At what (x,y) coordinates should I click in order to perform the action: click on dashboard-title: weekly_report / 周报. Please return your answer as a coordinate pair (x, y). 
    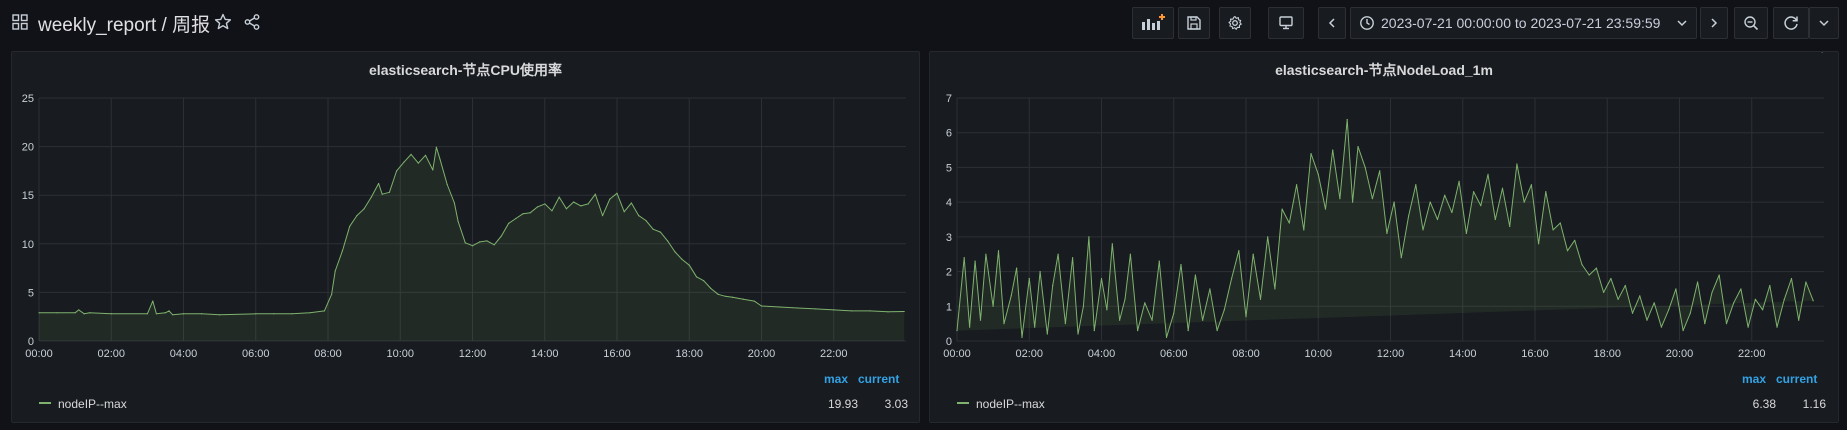
    Looking at the image, I should click on (124, 23).